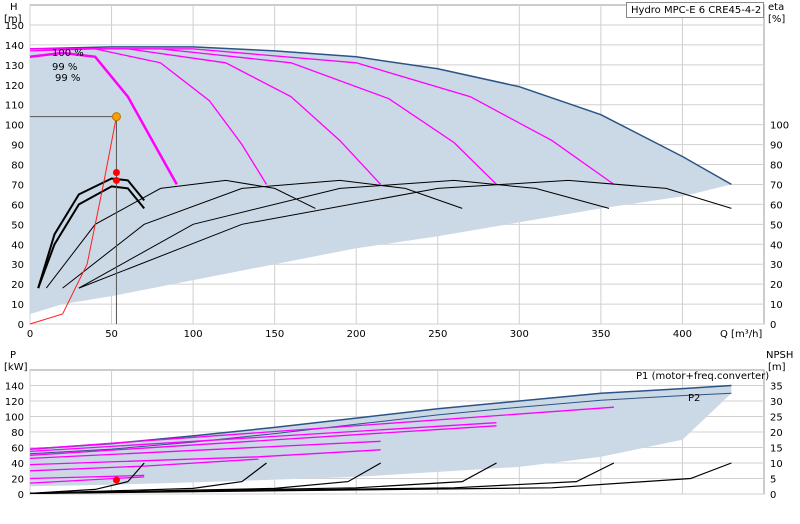  Describe the element at coordinates (17, 305) in the screenshot. I see `y-tick-label-left: 10` at that location.